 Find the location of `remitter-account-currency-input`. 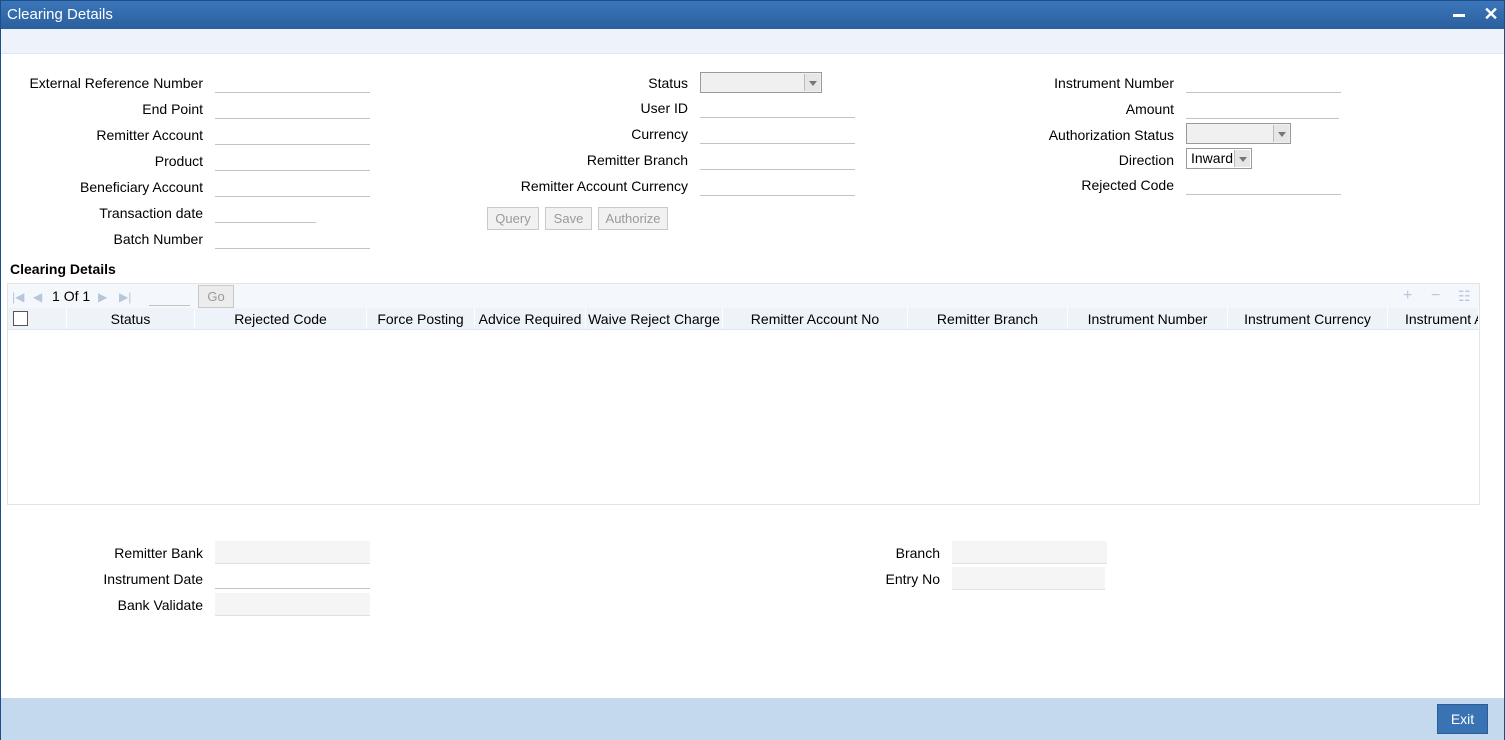

remitter-account-currency-input is located at coordinates (777, 186).